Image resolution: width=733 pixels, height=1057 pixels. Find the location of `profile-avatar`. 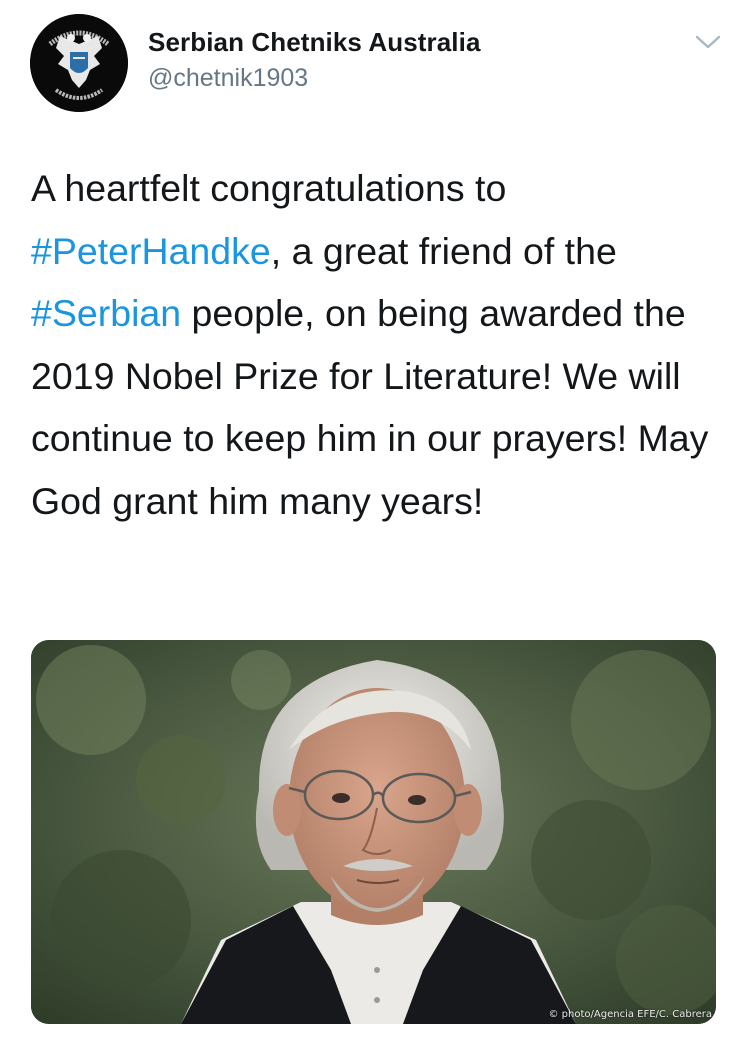

profile-avatar is located at coordinates (79, 63).